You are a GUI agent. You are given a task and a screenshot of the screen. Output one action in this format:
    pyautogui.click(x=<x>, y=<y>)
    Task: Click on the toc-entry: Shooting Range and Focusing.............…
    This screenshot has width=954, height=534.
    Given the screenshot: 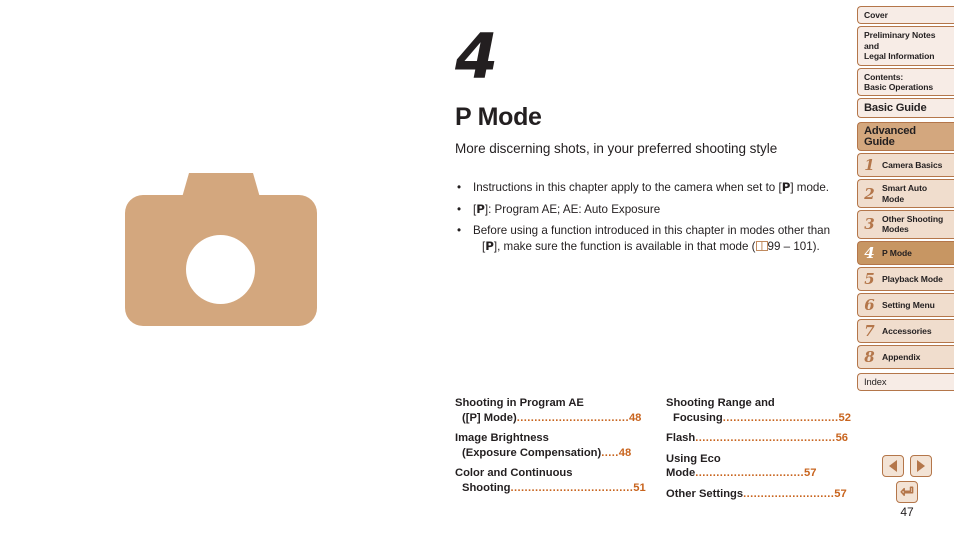 What is the action you would take?
    pyautogui.click(x=760, y=410)
    